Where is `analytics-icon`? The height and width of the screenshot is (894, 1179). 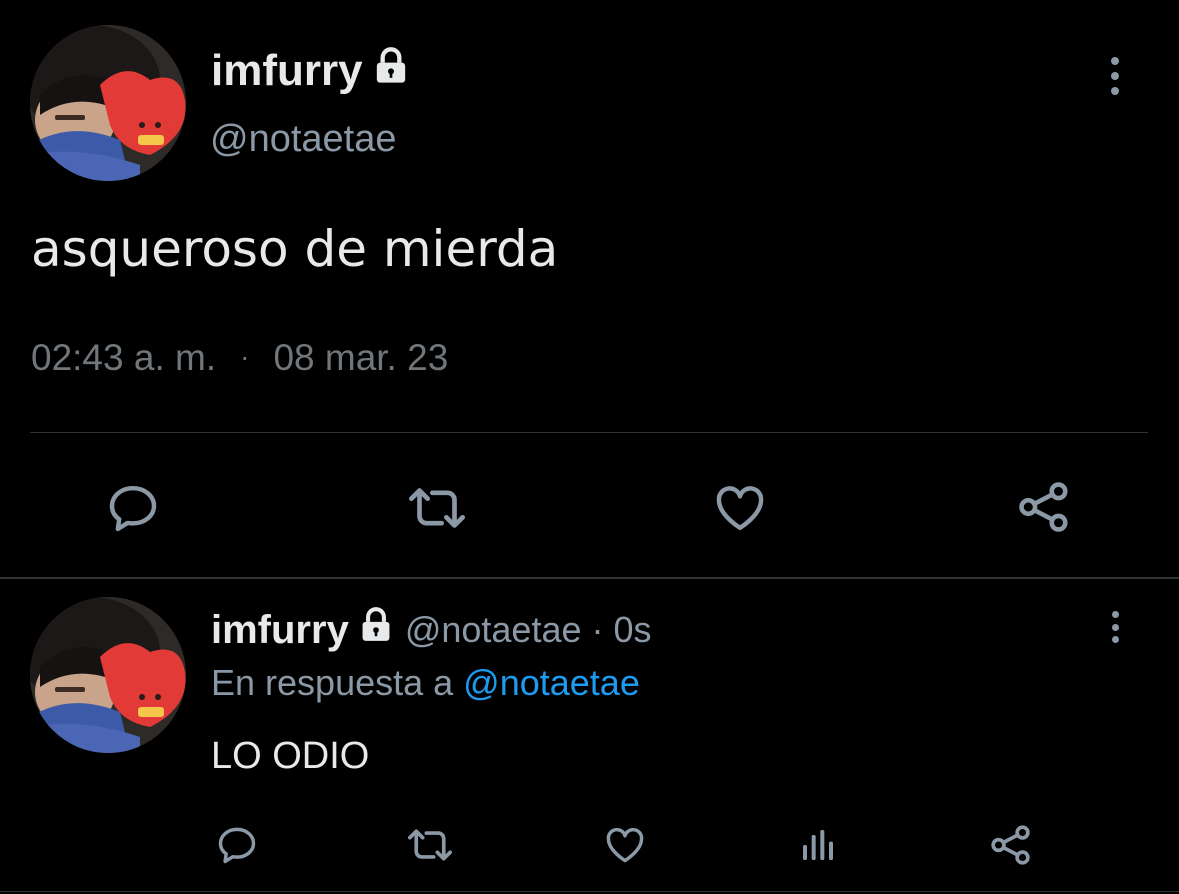
analytics-icon is located at coordinates (818, 845).